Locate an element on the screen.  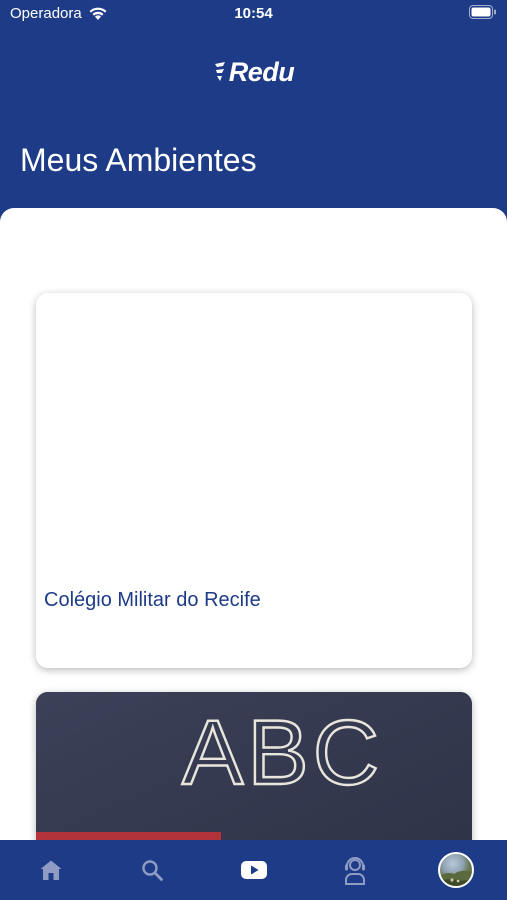
tab-videos is located at coordinates (254, 870).